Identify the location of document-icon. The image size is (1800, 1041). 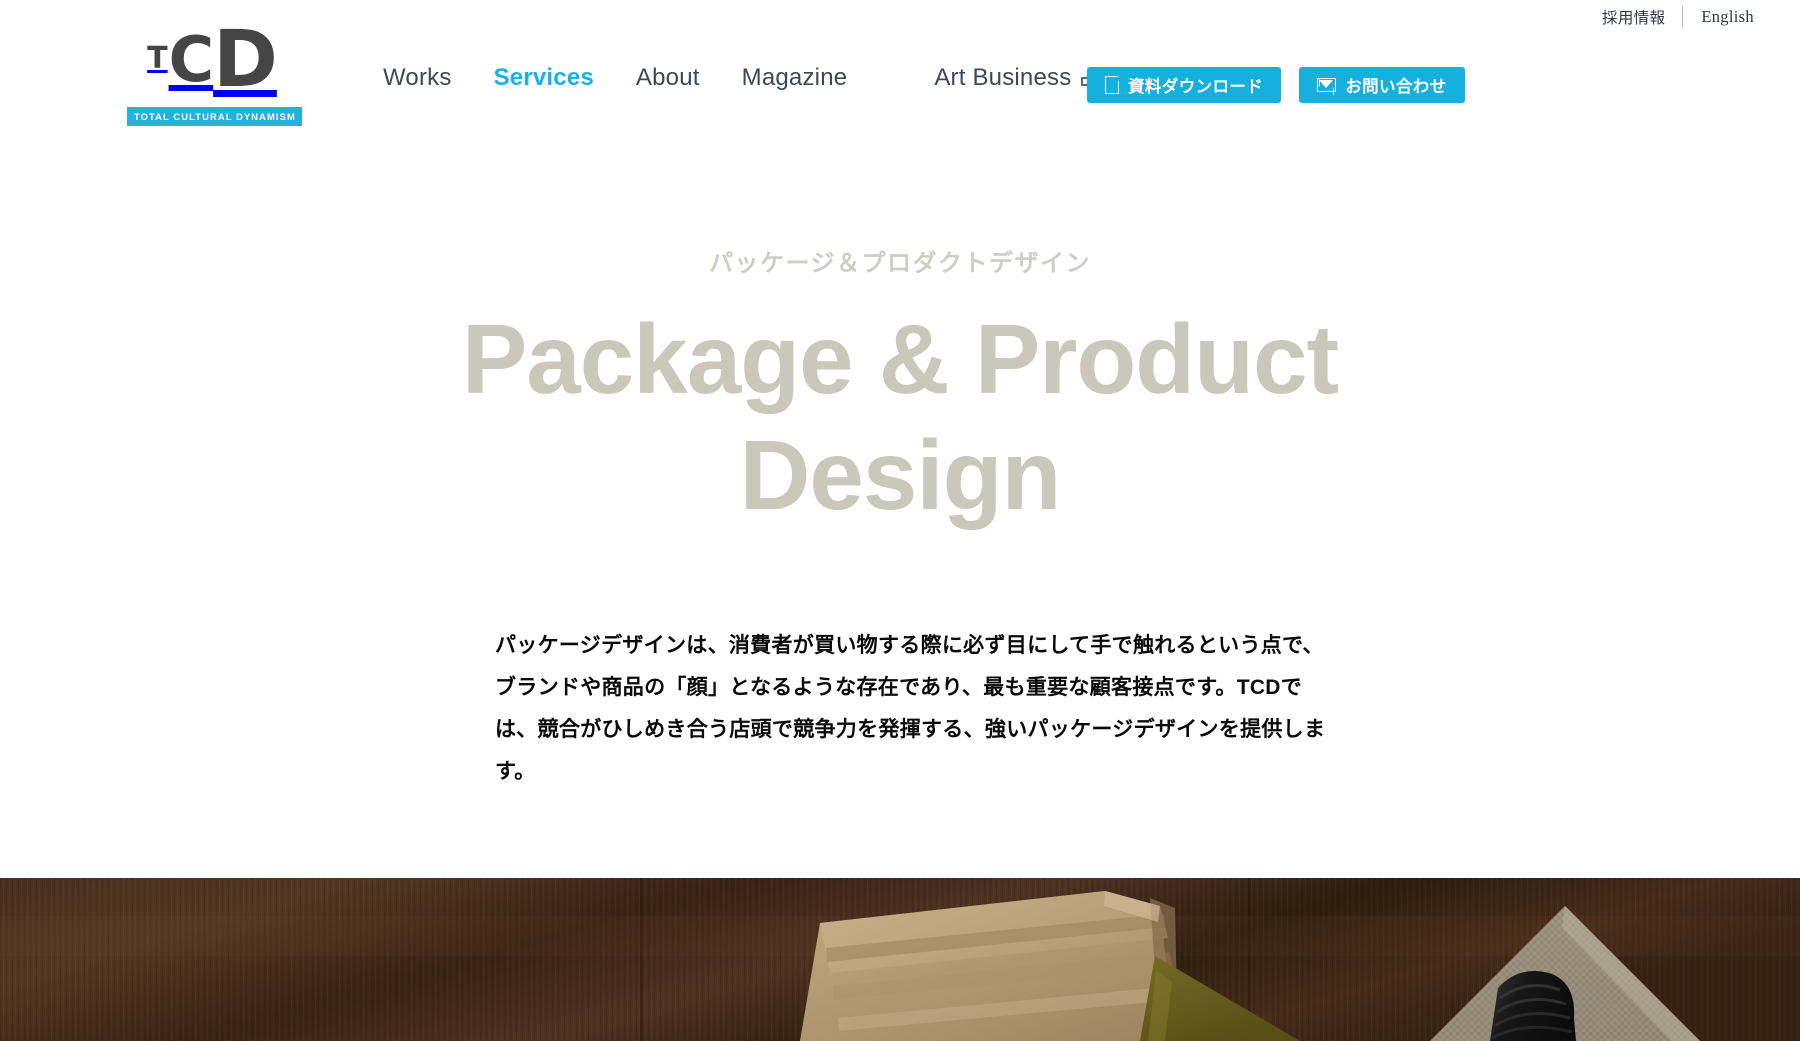
(1112, 84).